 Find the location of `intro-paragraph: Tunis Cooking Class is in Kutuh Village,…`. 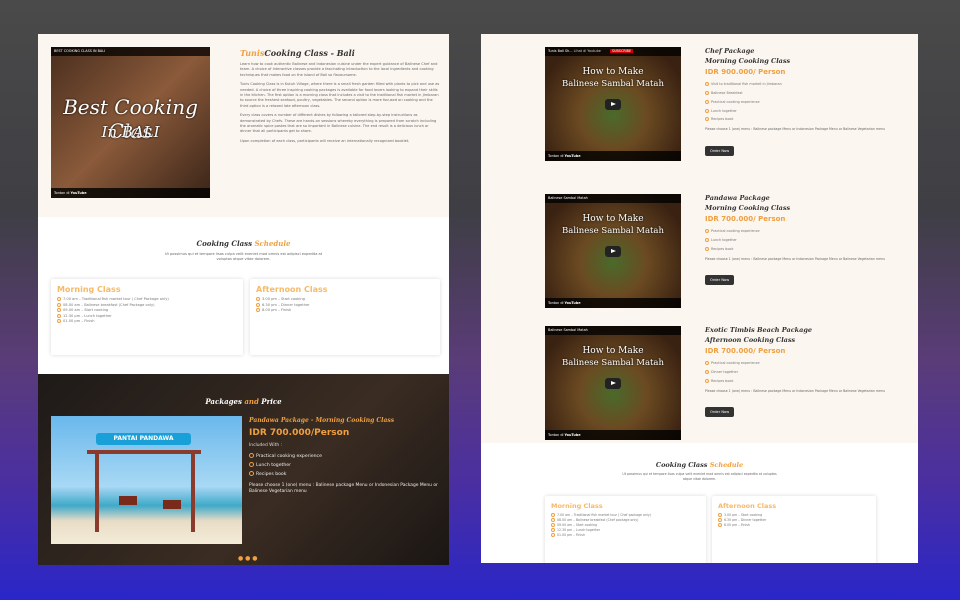

intro-paragraph: Tunis Cooking Class is in Kutuh Village,… is located at coordinates (340, 95).